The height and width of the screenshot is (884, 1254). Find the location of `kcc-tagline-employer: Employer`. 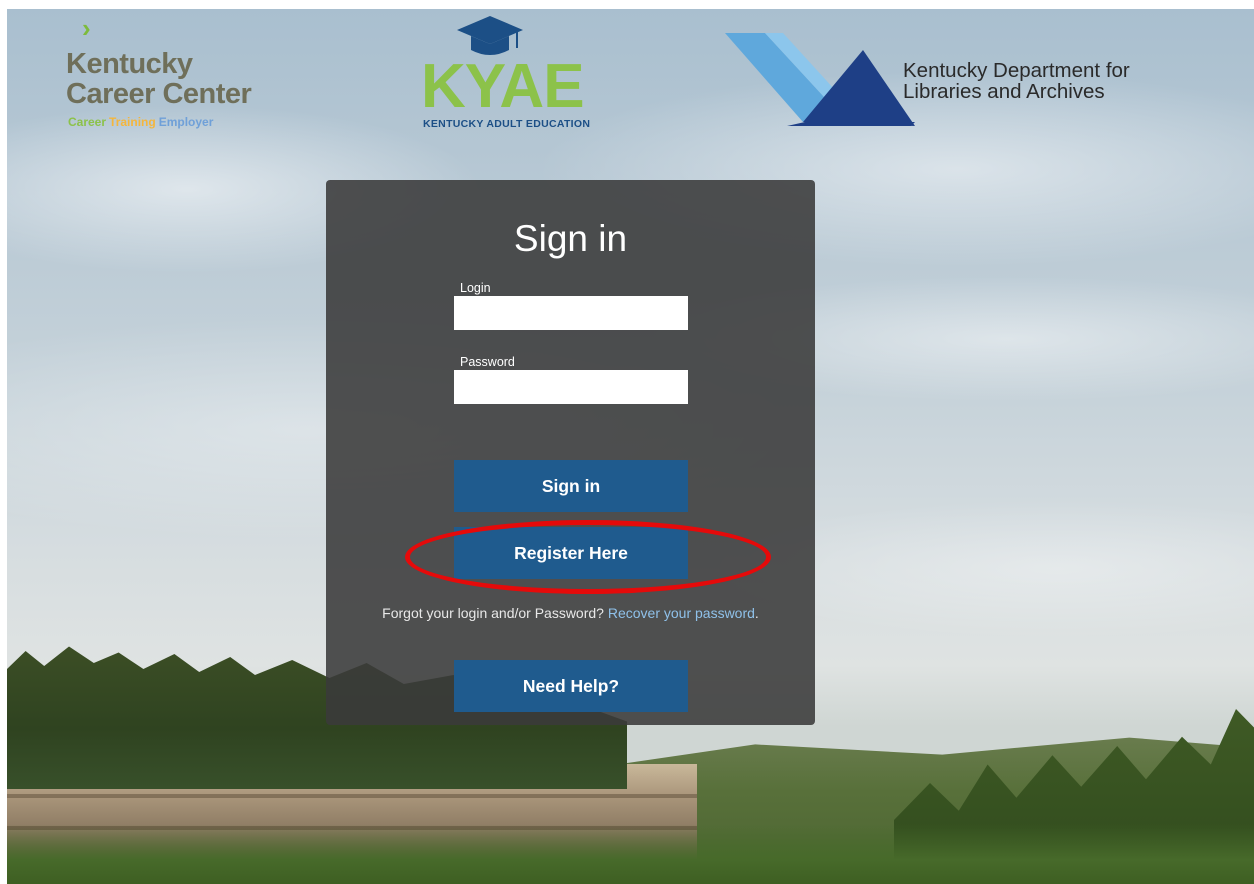

kcc-tagline-employer: Employer is located at coordinates (186, 122).